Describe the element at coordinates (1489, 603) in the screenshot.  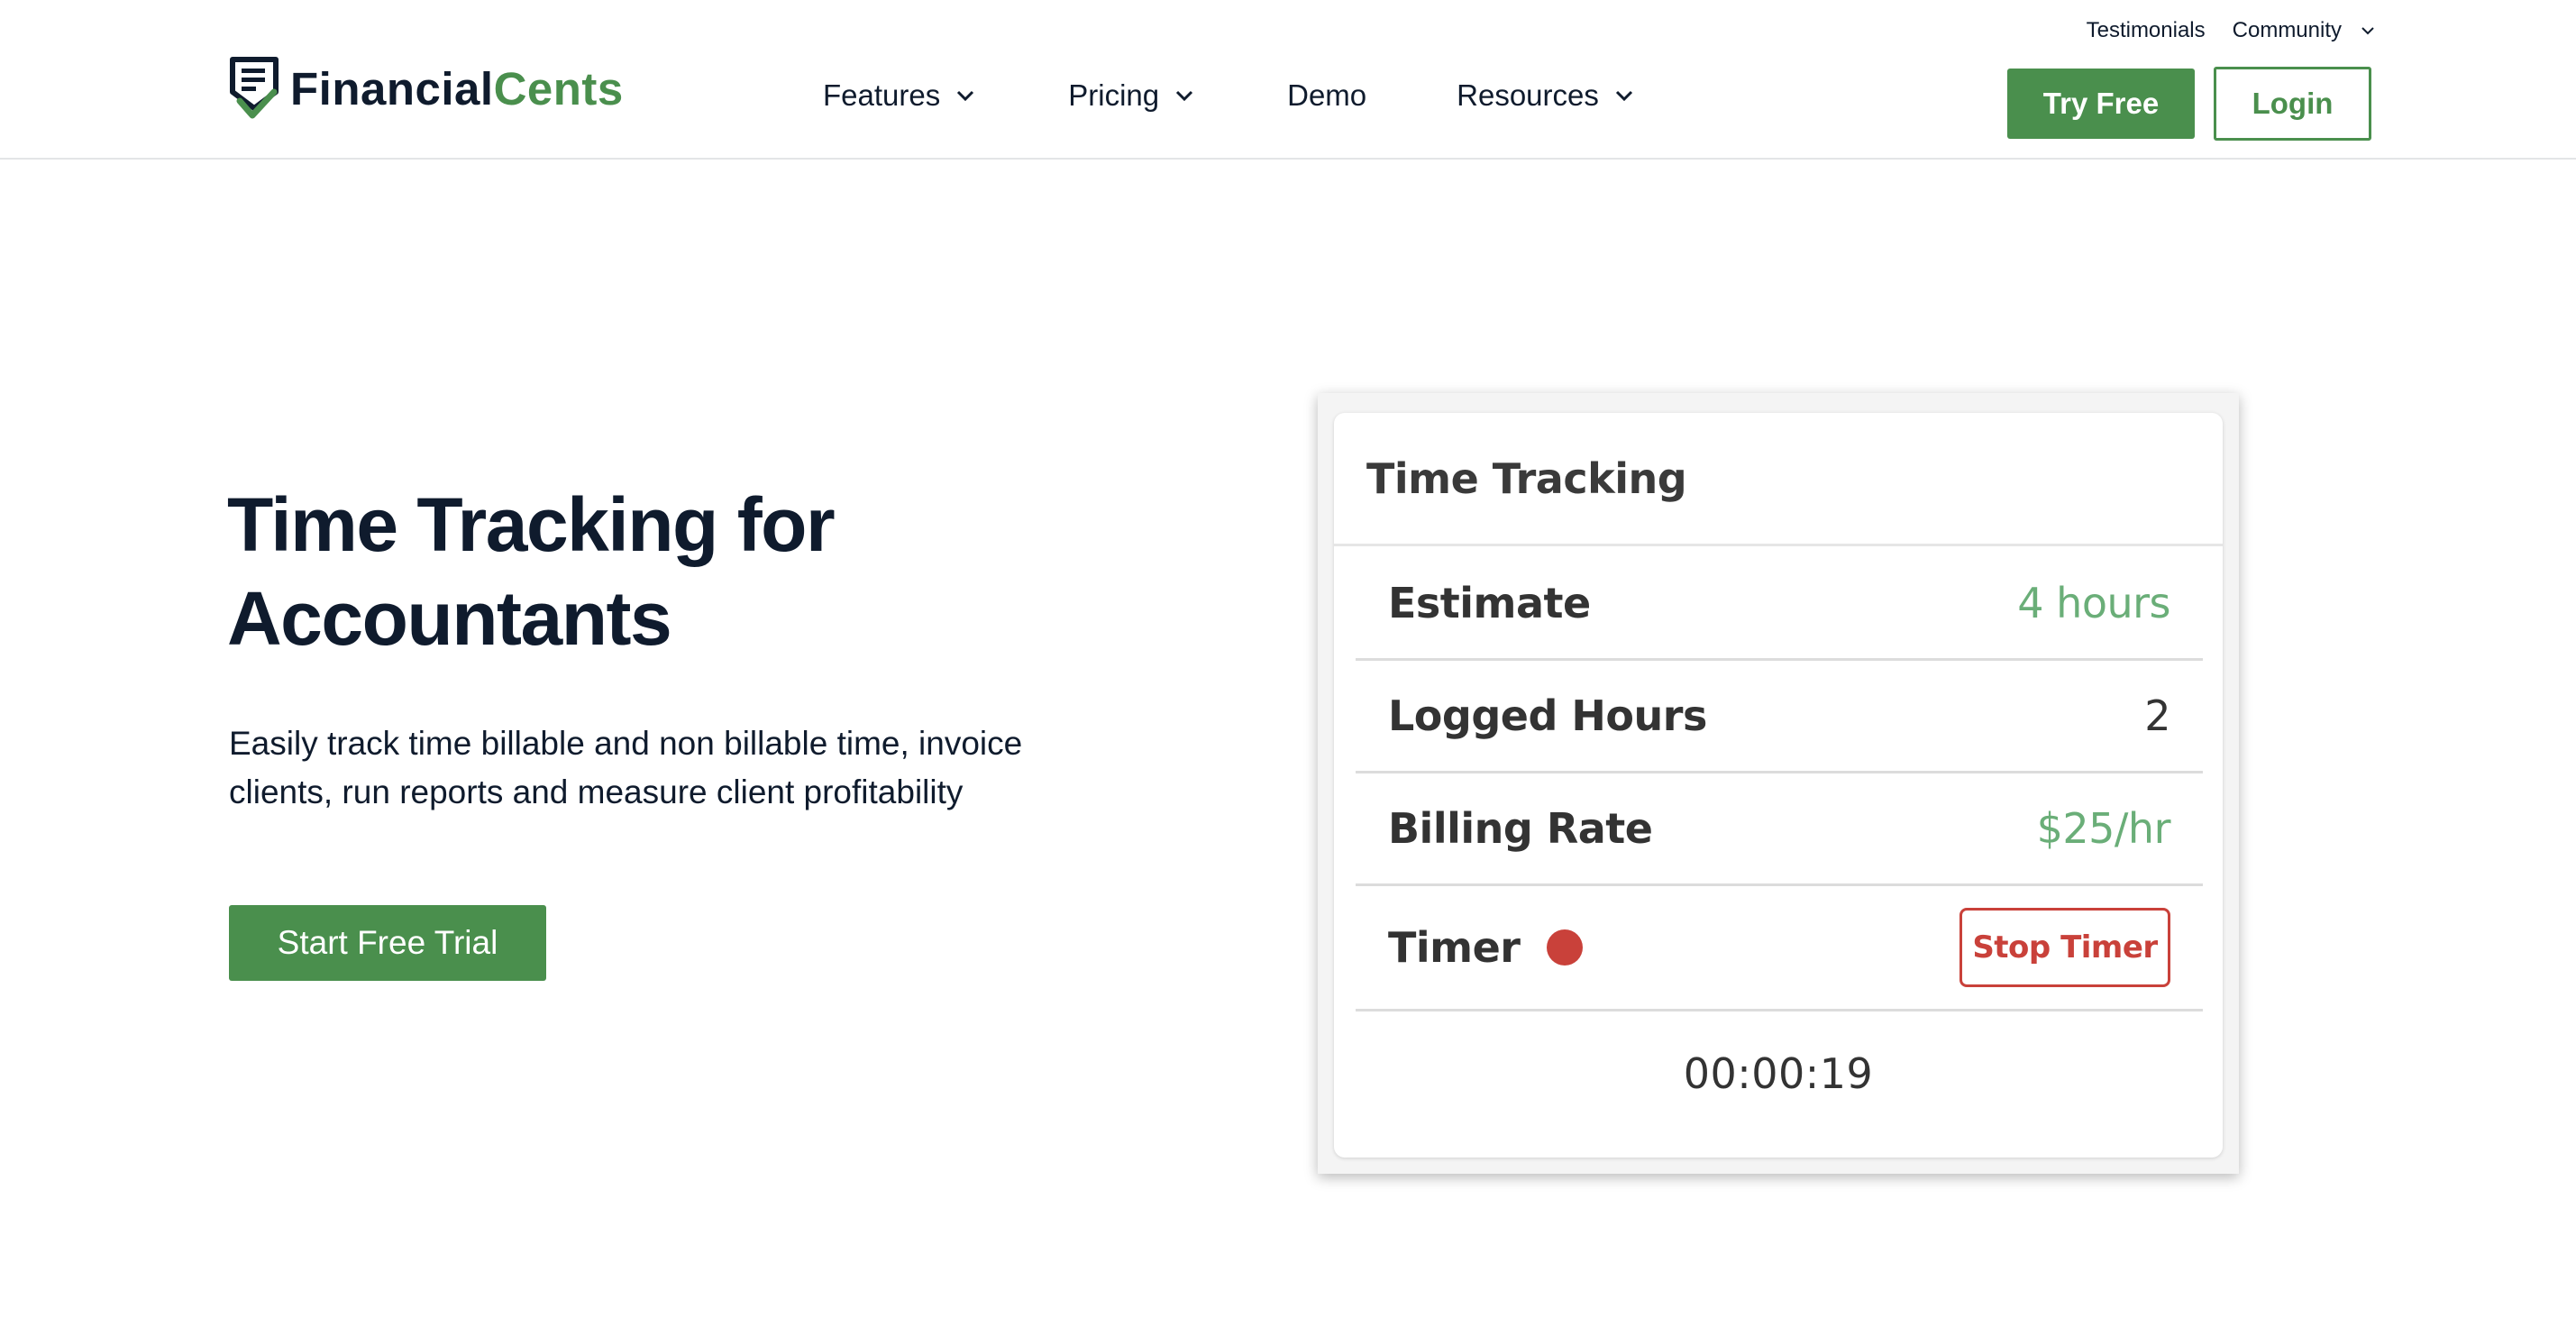
I see `row-label: Estimate` at that location.